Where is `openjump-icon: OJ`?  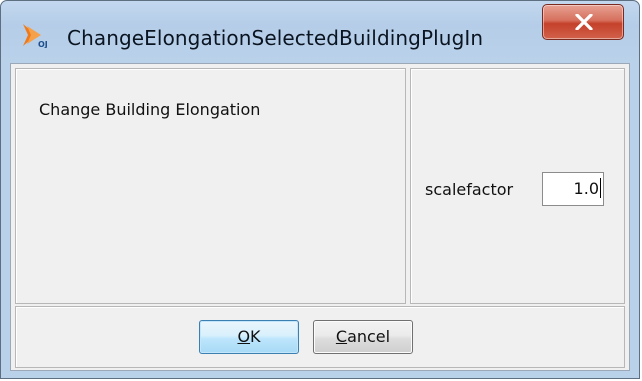 openjump-icon: OJ is located at coordinates (36, 35).